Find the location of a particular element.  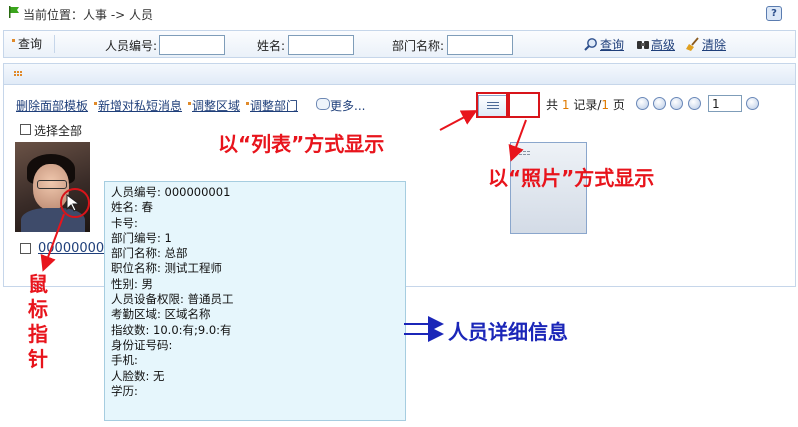

list-view-annotation: 以“列表”方式显示 is located at coordinates (301, 144).